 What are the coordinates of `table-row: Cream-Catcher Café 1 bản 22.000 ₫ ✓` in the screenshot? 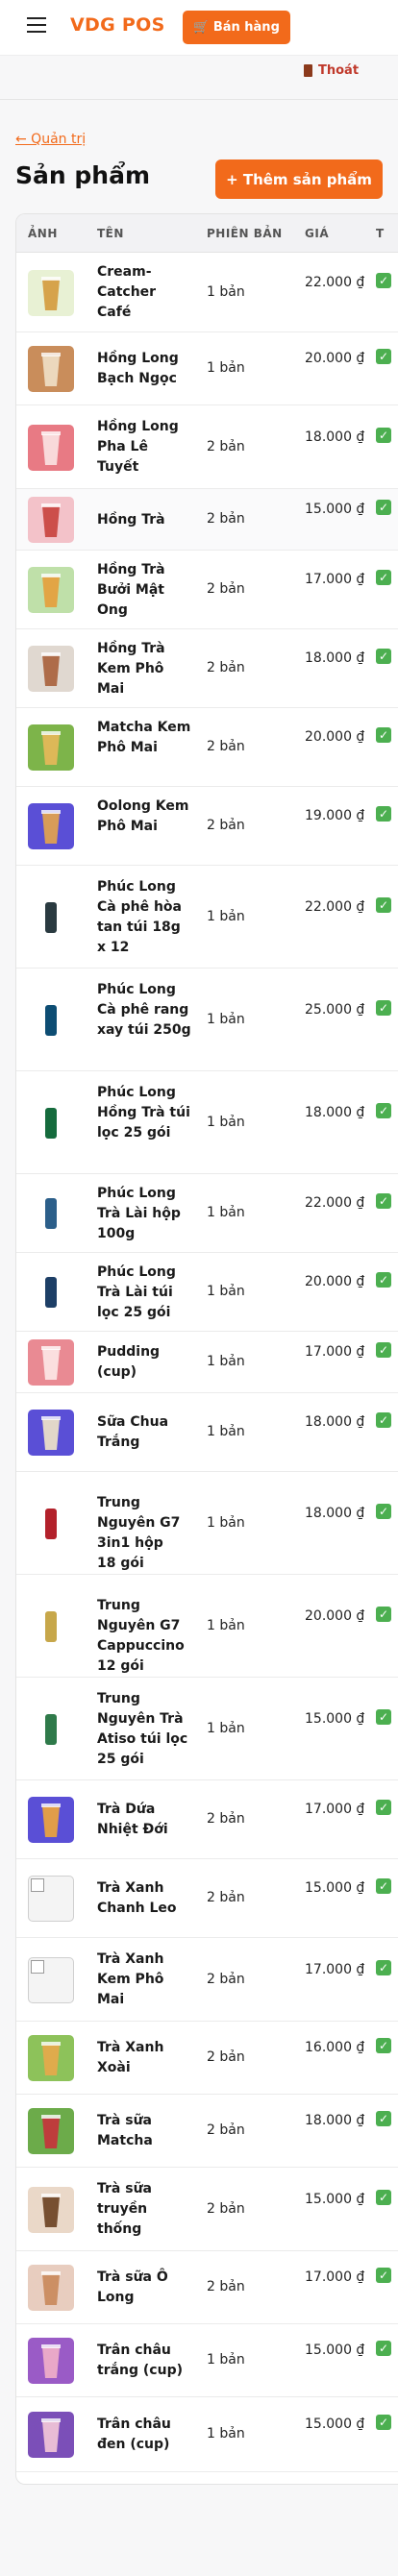 It's located at (207, 292).